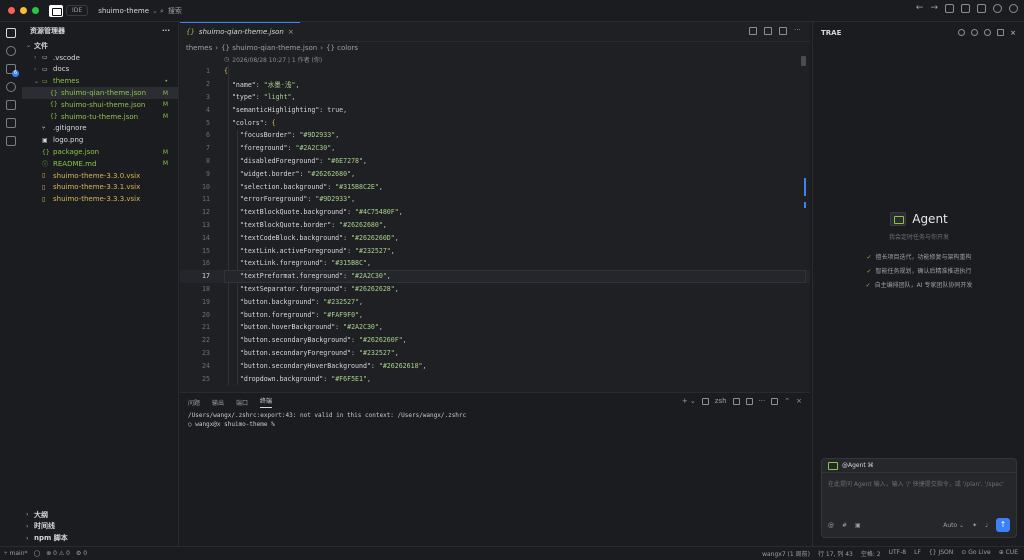 This screenshot has width=1024, height=560. I want to click on new-chat-icon, so click(962, 32).